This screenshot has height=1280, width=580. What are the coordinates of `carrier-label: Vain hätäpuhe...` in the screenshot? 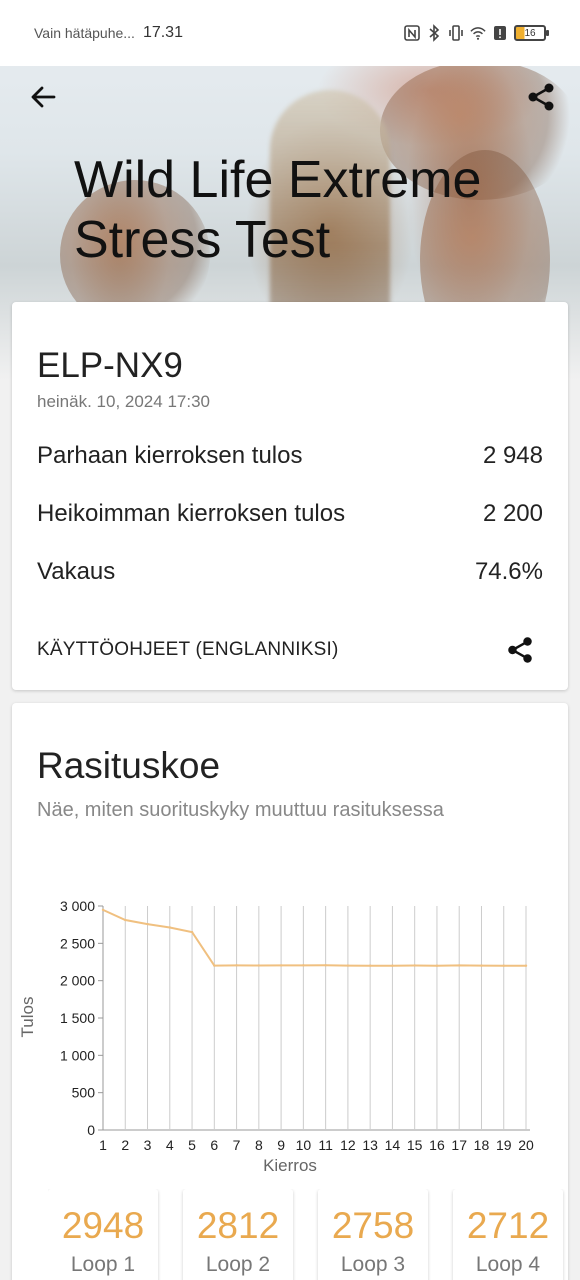 It's located at (84, 33).